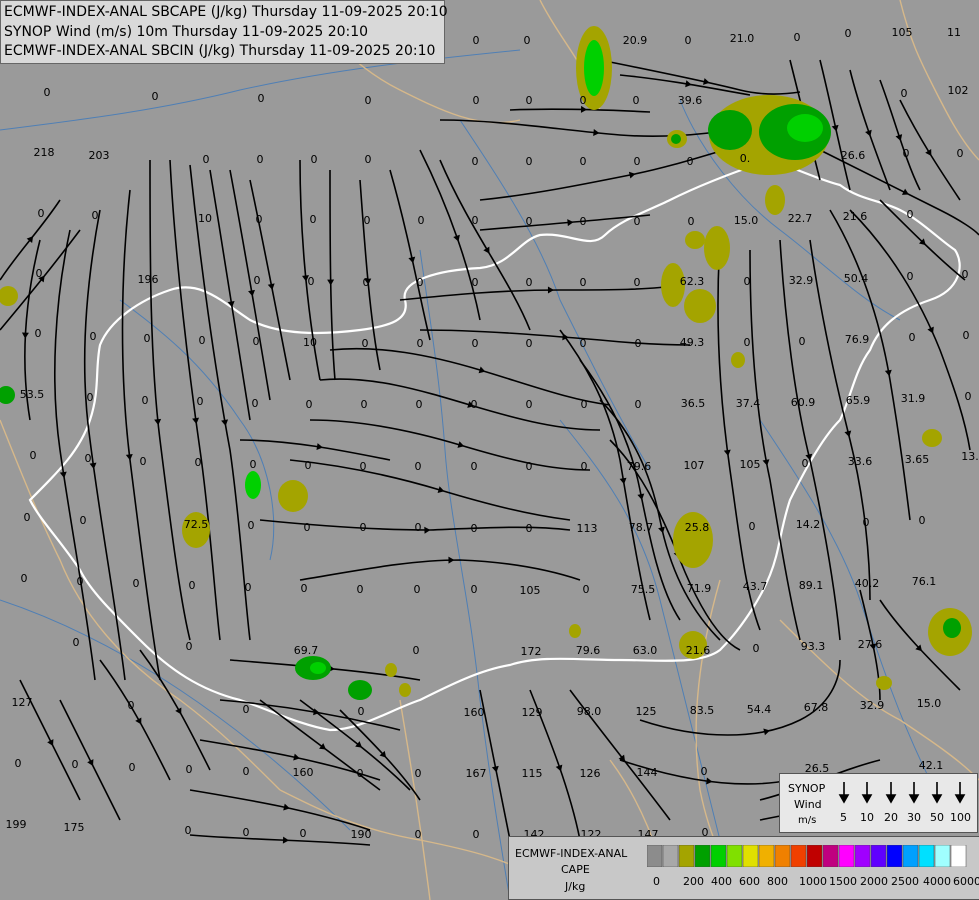 The width and height of the screenshot is (979, 900). What do you see at coordinates (748, 403) in the screenshot?
I see `cape-value-label: 37.4` at bounding box center [748, 403].